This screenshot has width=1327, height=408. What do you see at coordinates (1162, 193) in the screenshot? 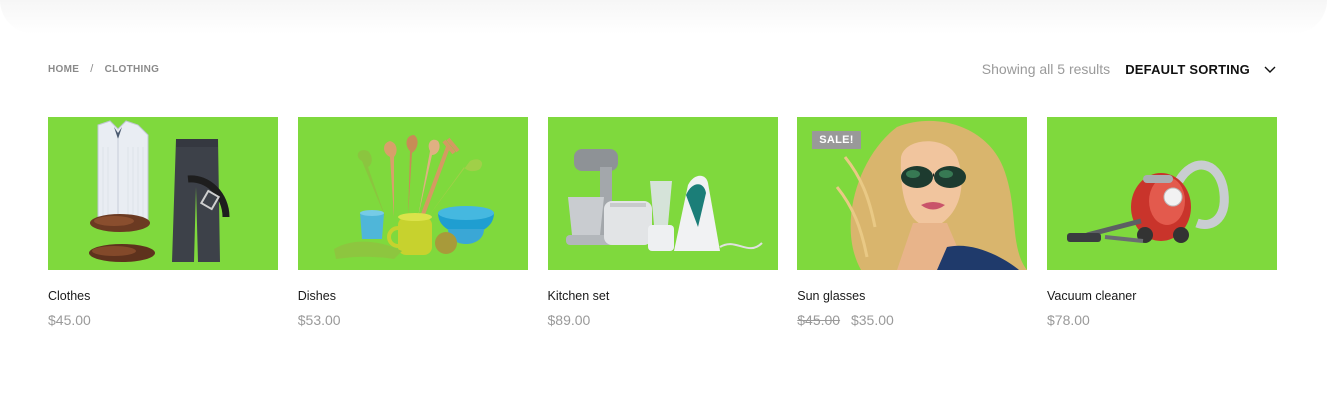
I see `vacuum-cleaner-image` at bounding box center [1162, 193].